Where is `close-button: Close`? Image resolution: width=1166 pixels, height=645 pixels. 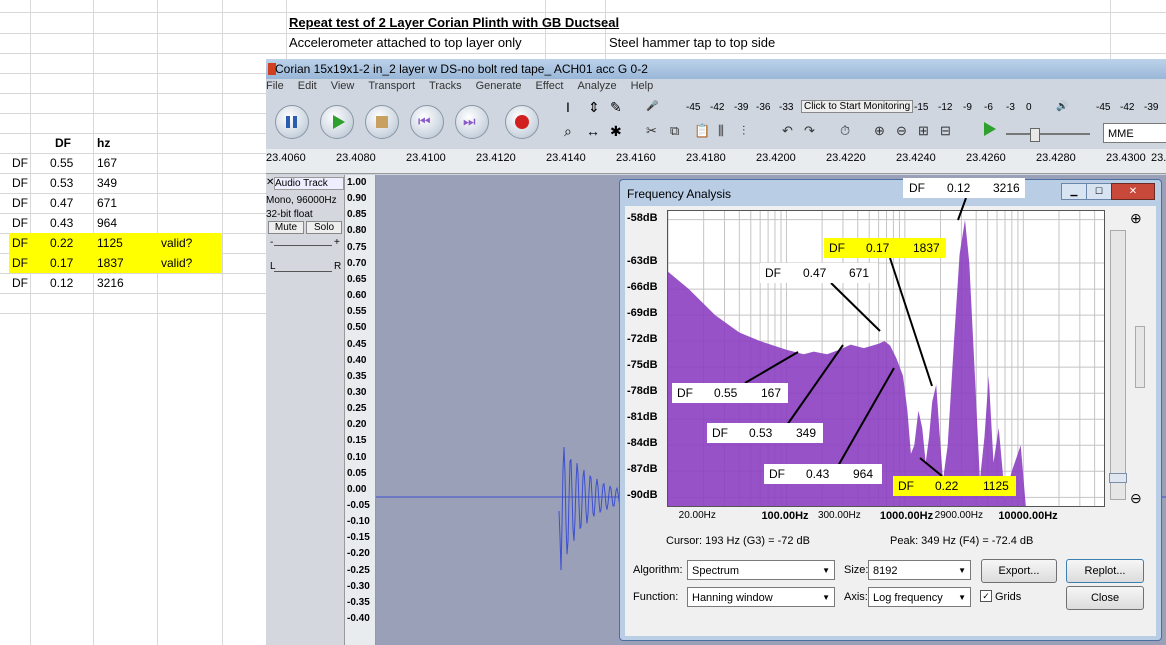 close-button: Close is located at coordinates (1105, 598).